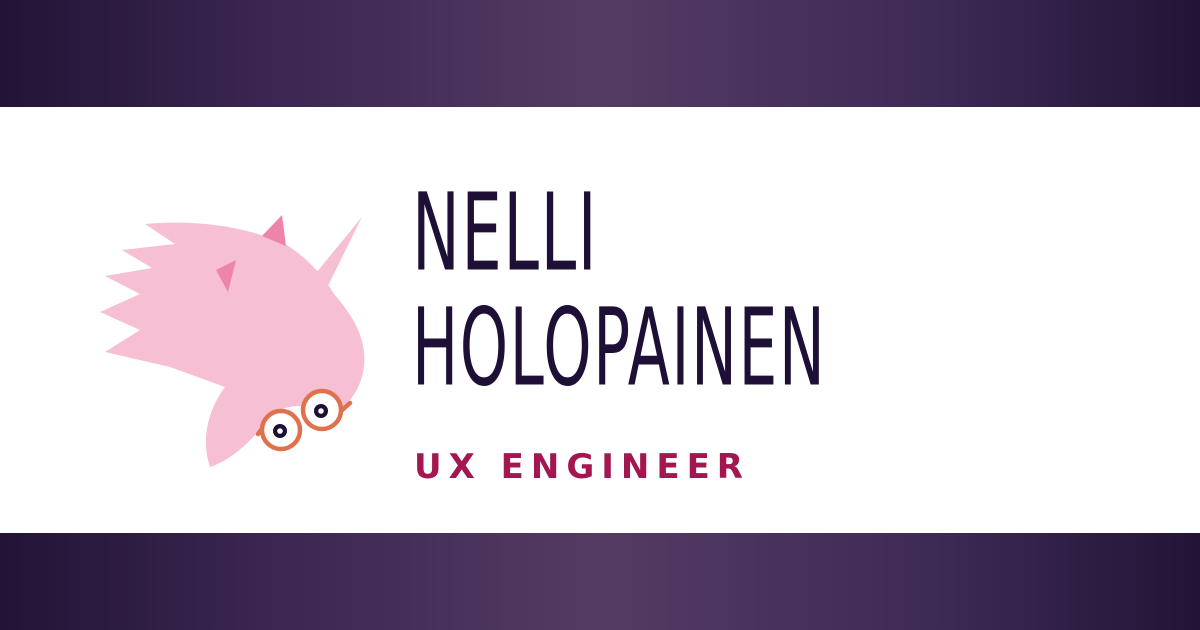  What do you see at coordinates (235, 342) in the screenshot?
I see `unicorn-with-glasses-icon` at bounding box center [235, 342].